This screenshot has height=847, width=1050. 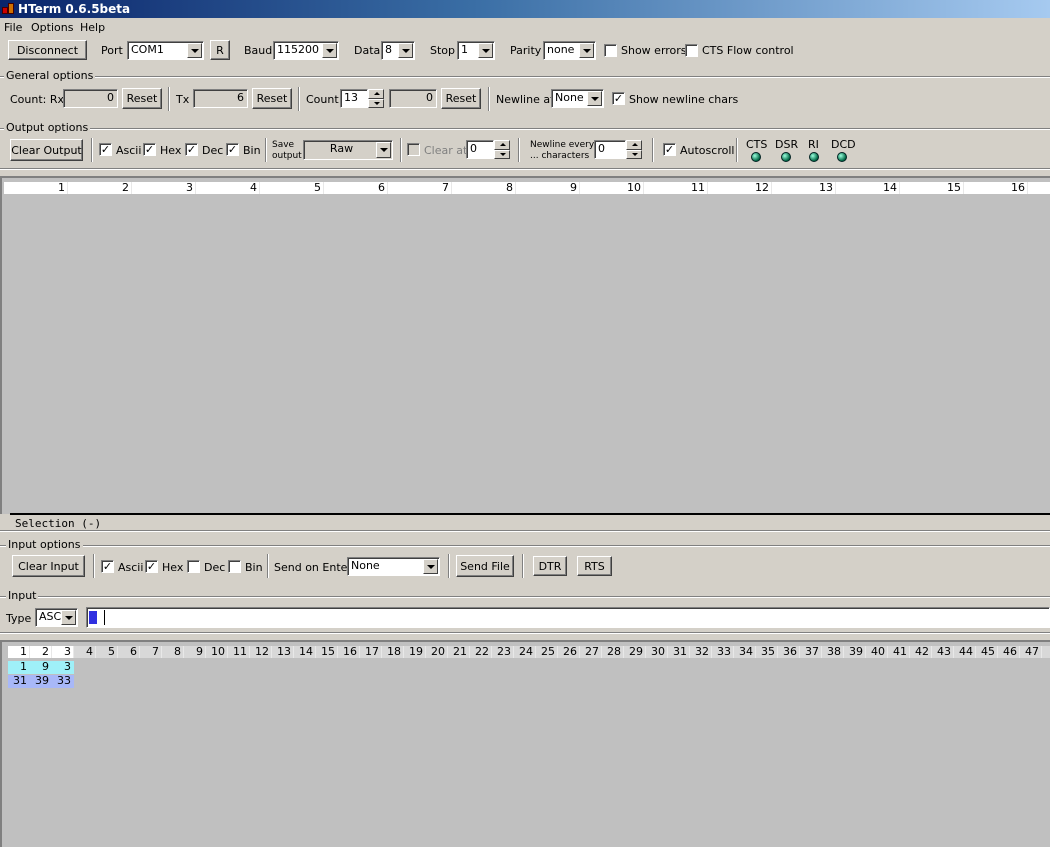 What do you see at coordinates (215, 567) in the screenshot?
I see `input-dec-label: Dec` at bounding box center [215, 567].